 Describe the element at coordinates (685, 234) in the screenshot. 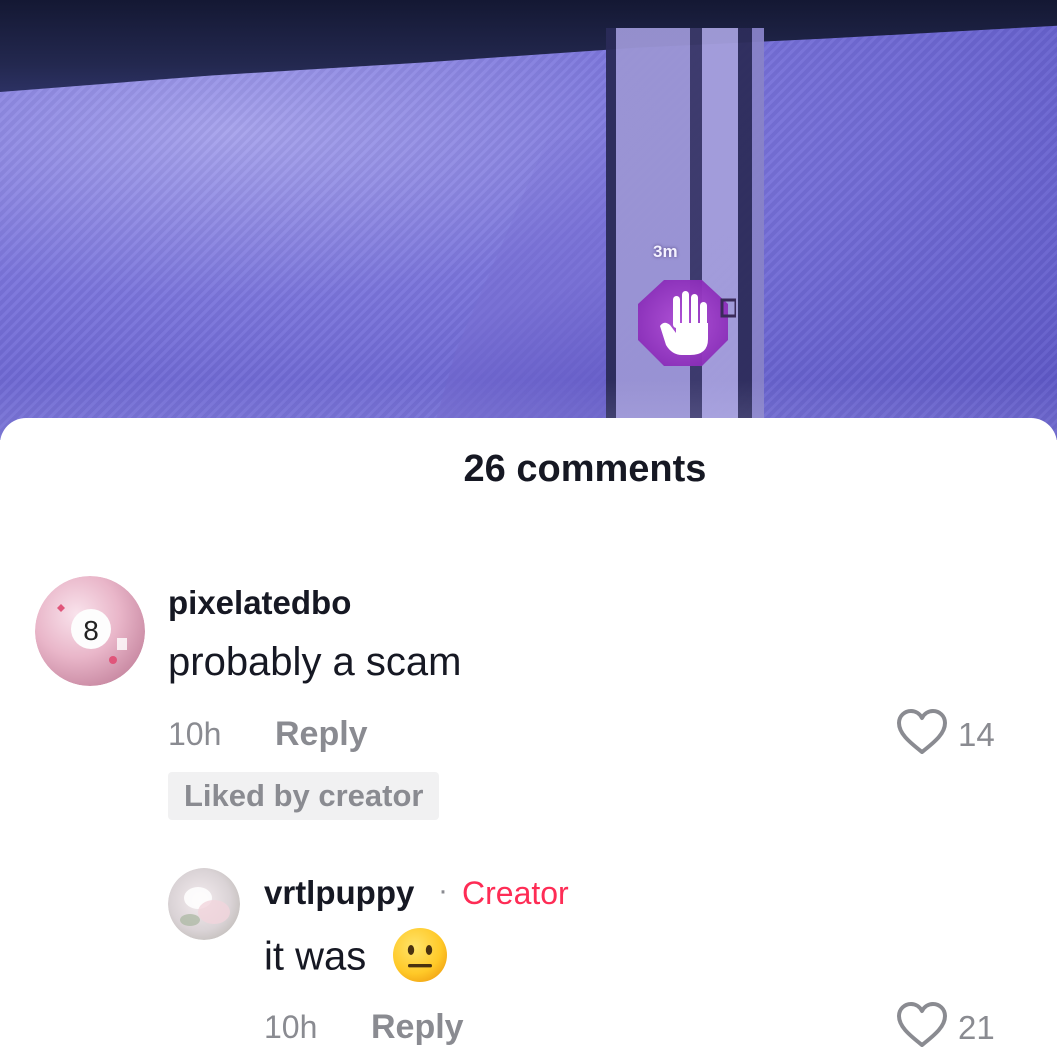

I see `video-pillar` at that location.